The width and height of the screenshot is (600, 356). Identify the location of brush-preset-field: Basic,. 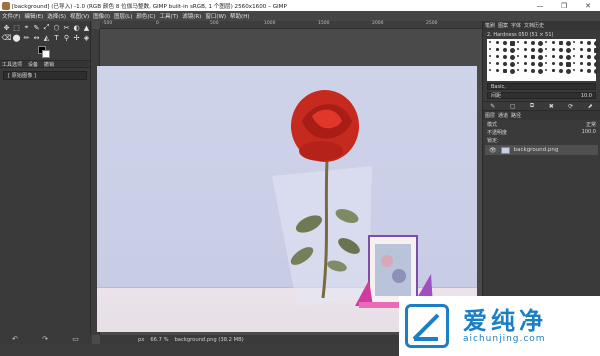
(541, 86).